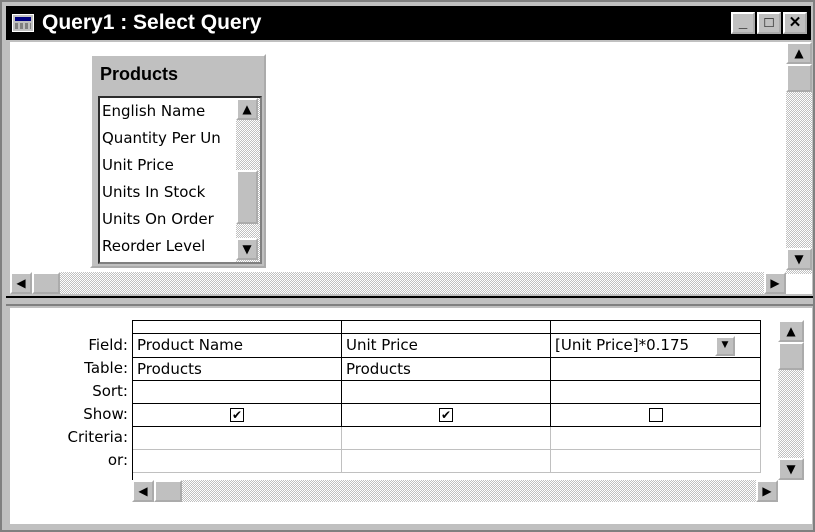 The image size is (815, 532). What do you see at coordinates (791, 400) in the screenshot?
I see `grid-vertical-scrollbar: ▲ ▼` at bounding box center [791, 400].